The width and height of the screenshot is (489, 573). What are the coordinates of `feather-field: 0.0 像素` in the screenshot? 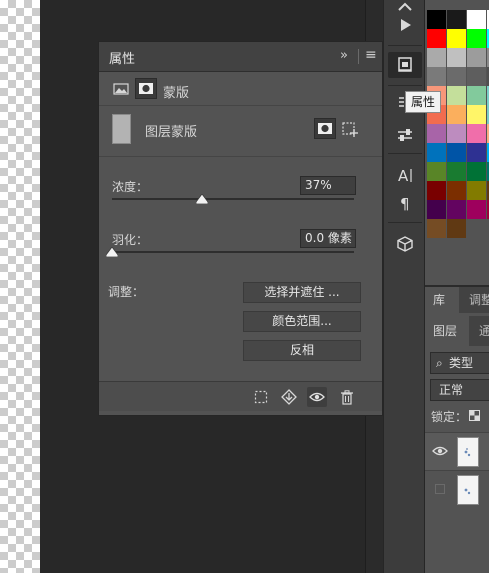 It's located at (328, 238).